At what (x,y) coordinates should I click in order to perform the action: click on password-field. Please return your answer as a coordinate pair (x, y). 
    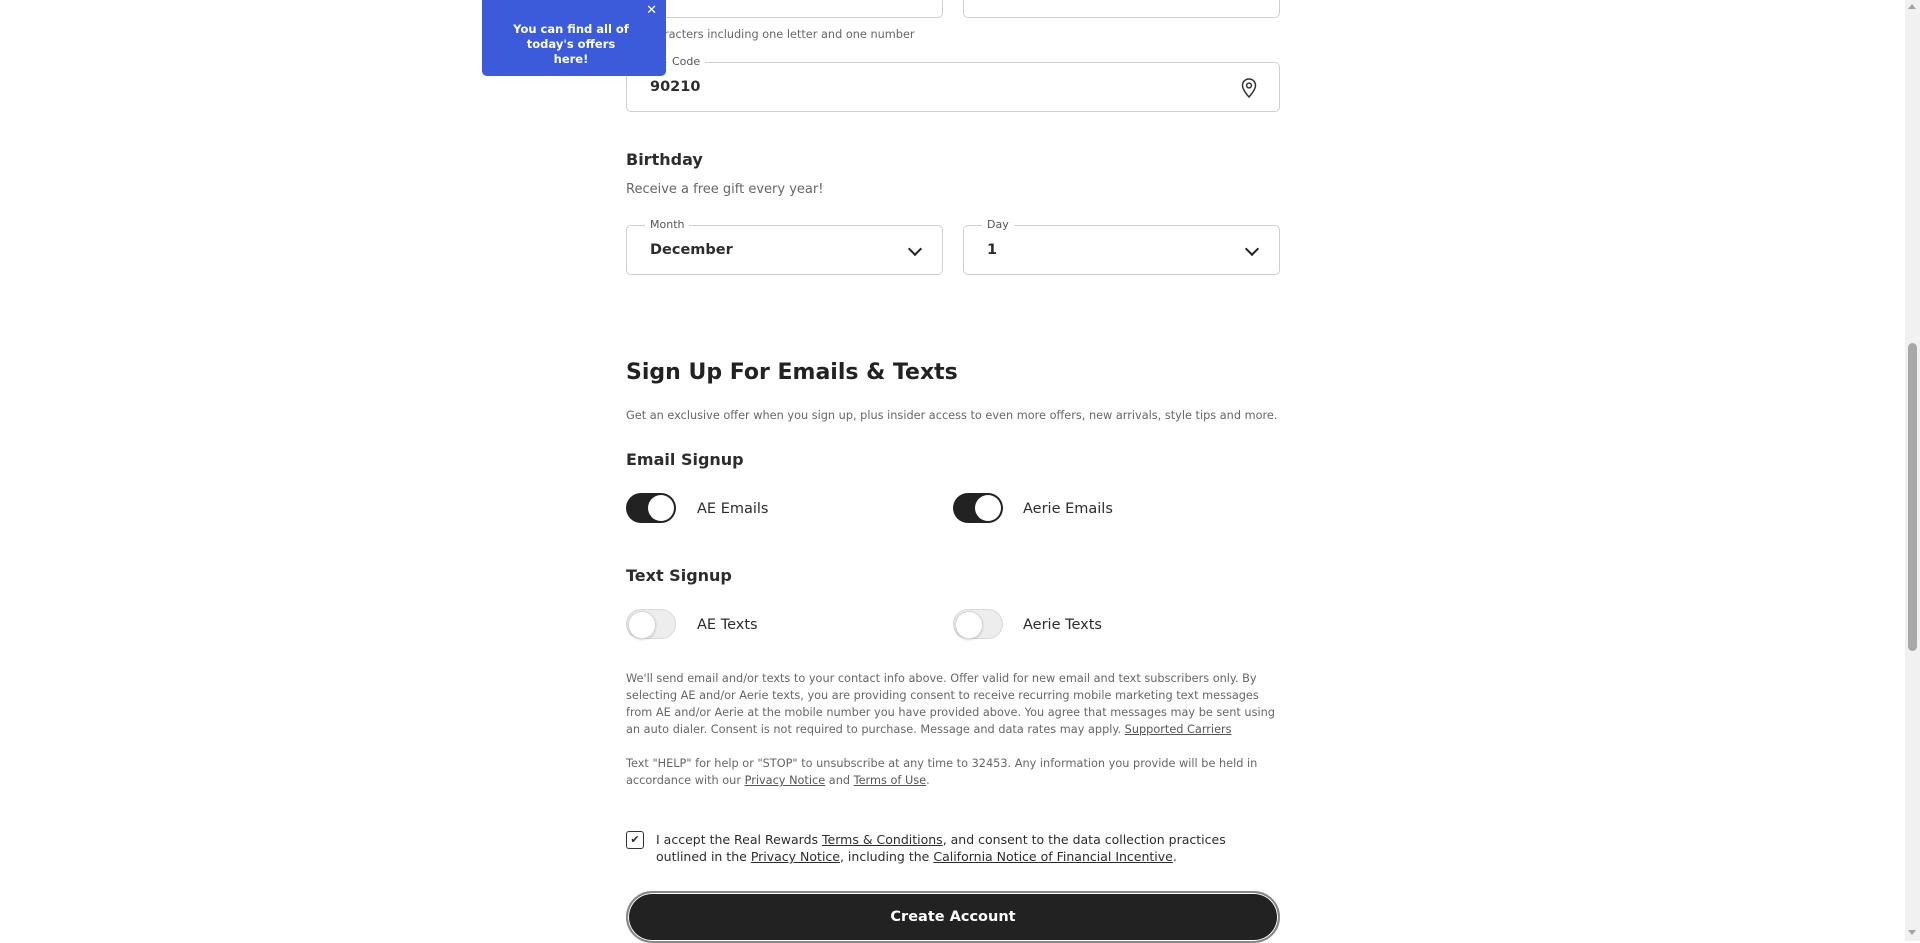
    Looking at the image, I should click on (784, 9).